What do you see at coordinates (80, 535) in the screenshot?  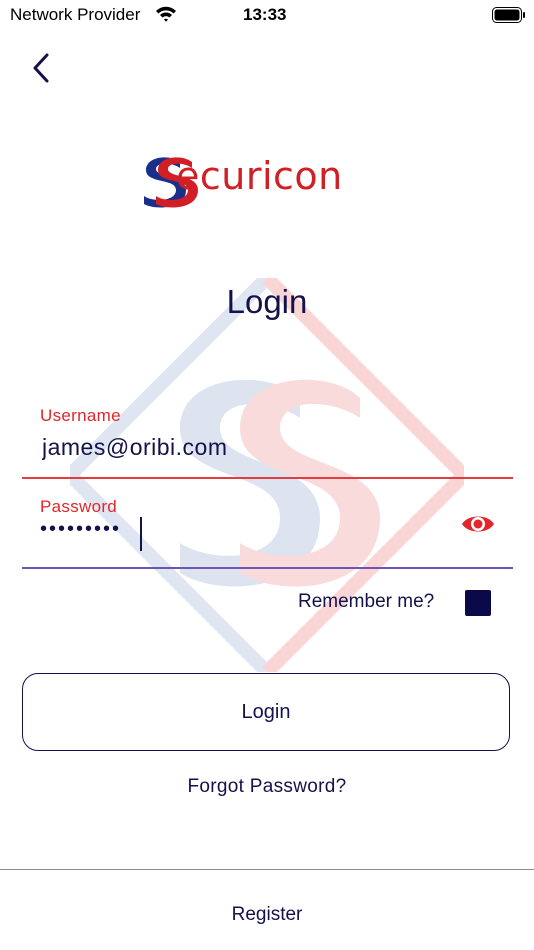 I see `password-field: •••••••••` at bounding box center [80, 535].